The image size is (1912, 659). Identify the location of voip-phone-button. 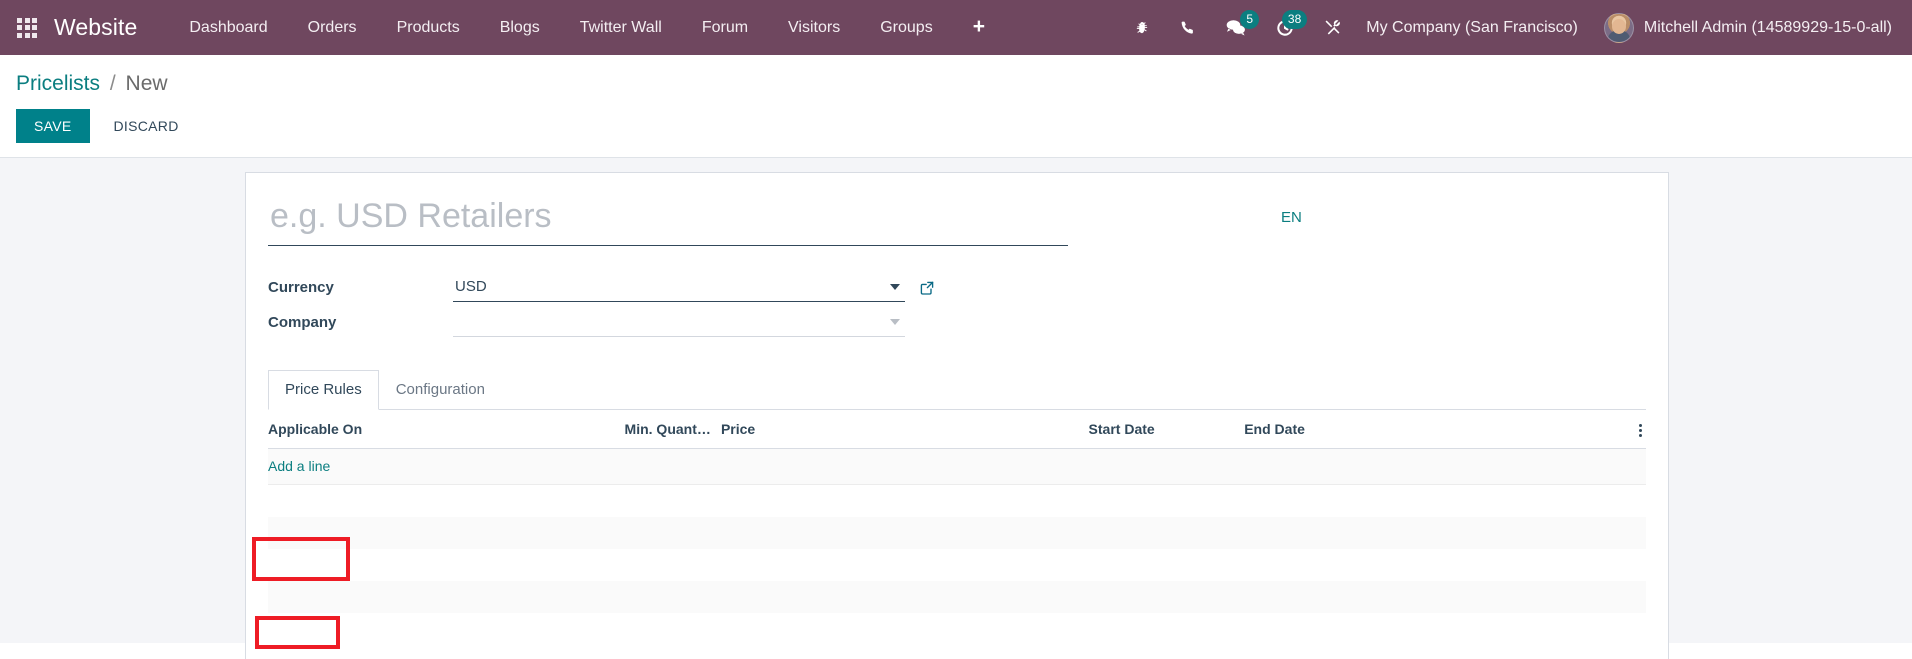
(1188, 27).